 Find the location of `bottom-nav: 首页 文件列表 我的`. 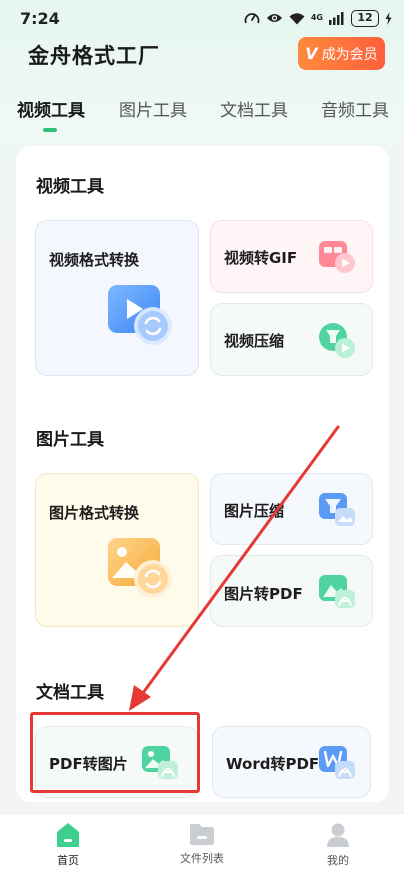

bottom-nav: 首页 文件列表 我的 is located at coordinates (202, 842).